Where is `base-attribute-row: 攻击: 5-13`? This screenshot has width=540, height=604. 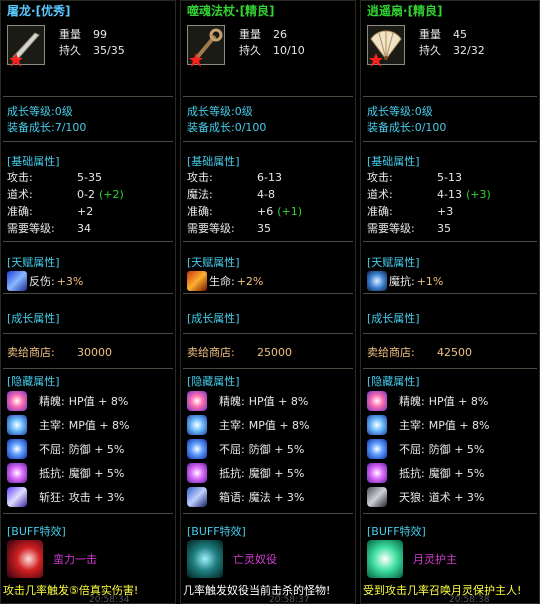 base-attribute-row: 攻击: 5-13 is located at coordinates (429, 177).